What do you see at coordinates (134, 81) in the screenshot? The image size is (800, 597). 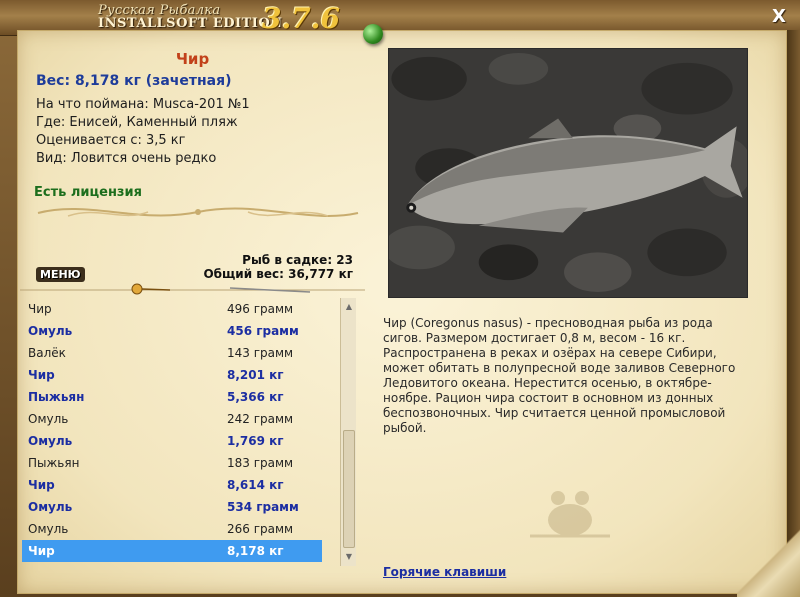 I see `fish-weight: Вес: 8,178 кг (зачетная)` at bounding box center [134, 81].